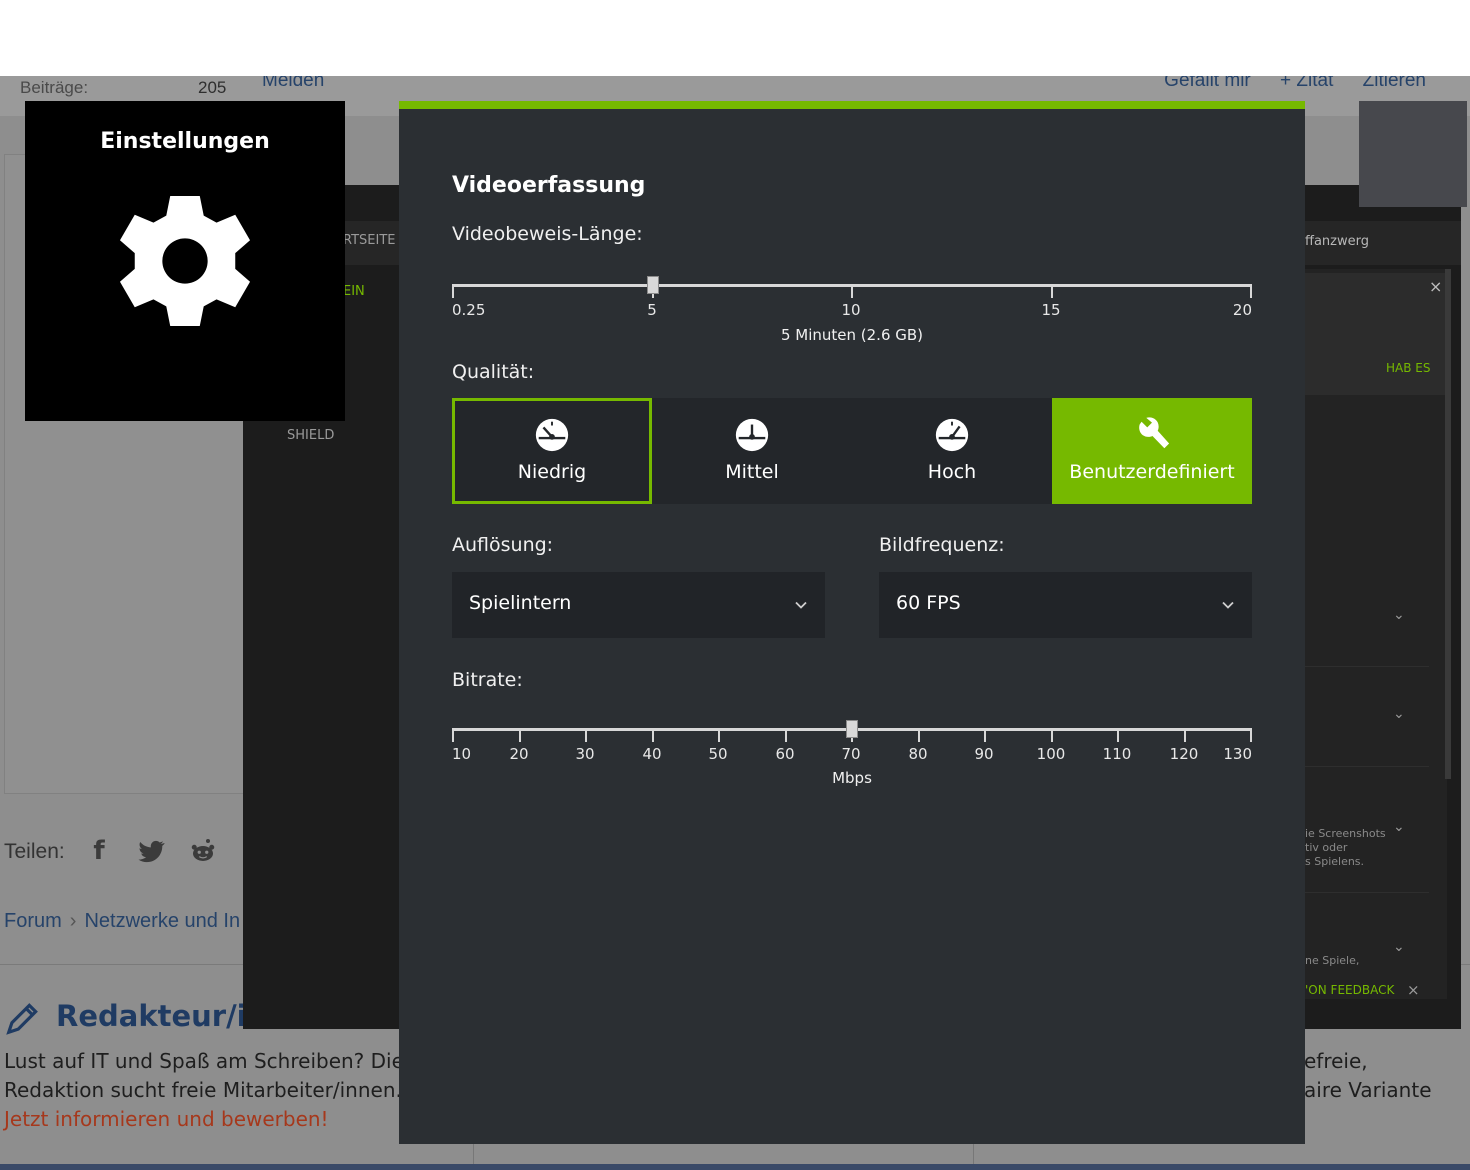  Describe the element at coordinates (638, 605) in the screenshot. I see `resolution-dropdown: Spielintern` at that location.